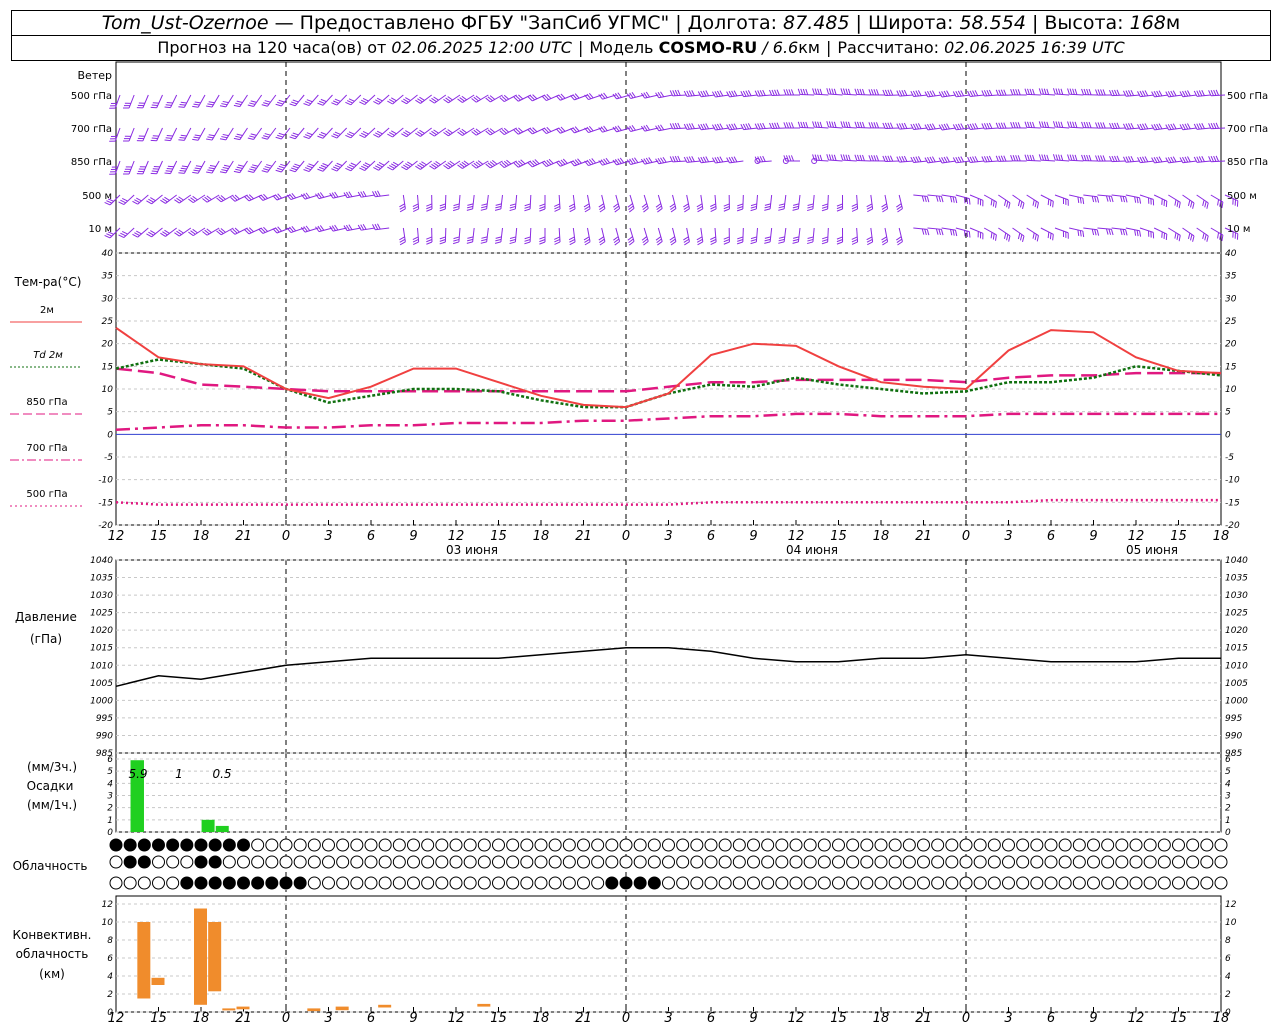 This screenshot has height=1024, width=1280. Describe the element at coordinates (1236, 579) in the screenshot. I see `pressure-tick-right: 1035` at that location.